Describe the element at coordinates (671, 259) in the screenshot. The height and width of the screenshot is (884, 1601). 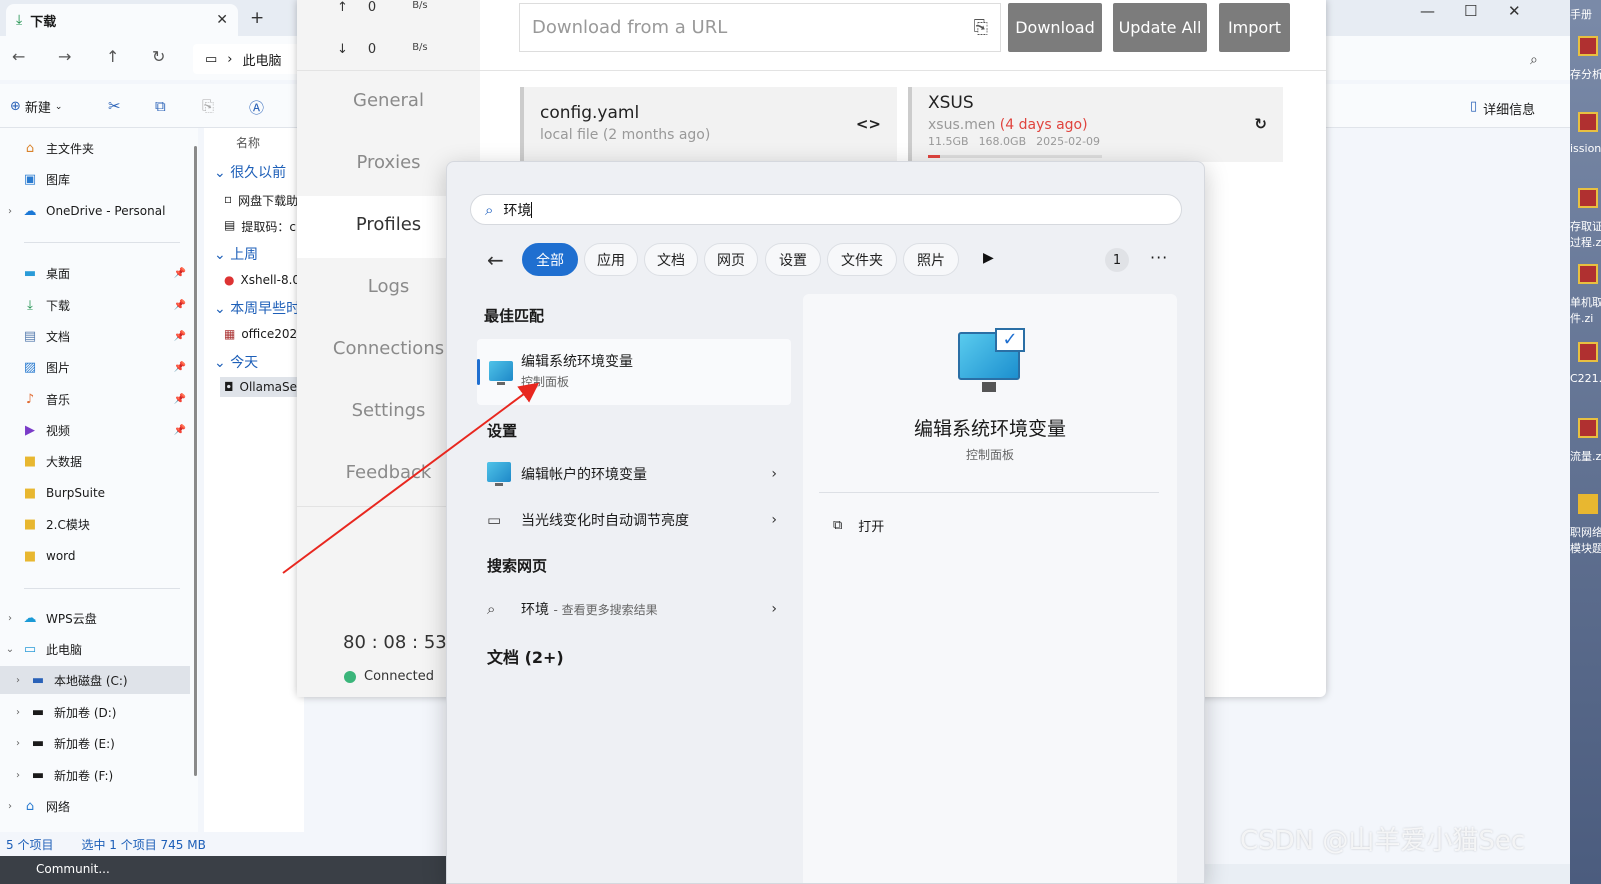
I see `filter-chip-documents: 文档` at that location.